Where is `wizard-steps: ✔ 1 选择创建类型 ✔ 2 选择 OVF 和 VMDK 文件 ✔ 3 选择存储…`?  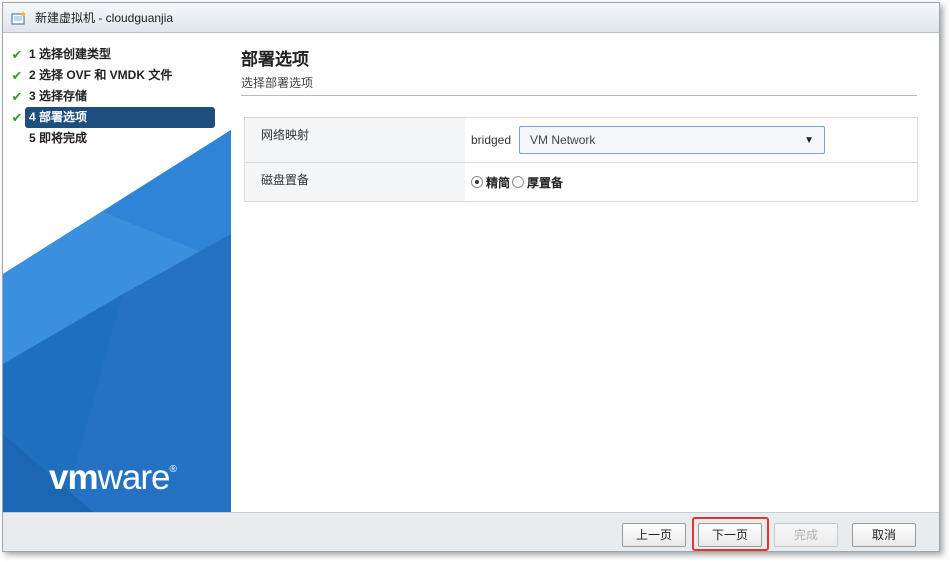 wizard-steps: ✔ 1 选择创建类型 ✔ 2 选择 OVF 和 VMDK 文件 ✔ 3 选择存储… is located at coordinates (112, 96).